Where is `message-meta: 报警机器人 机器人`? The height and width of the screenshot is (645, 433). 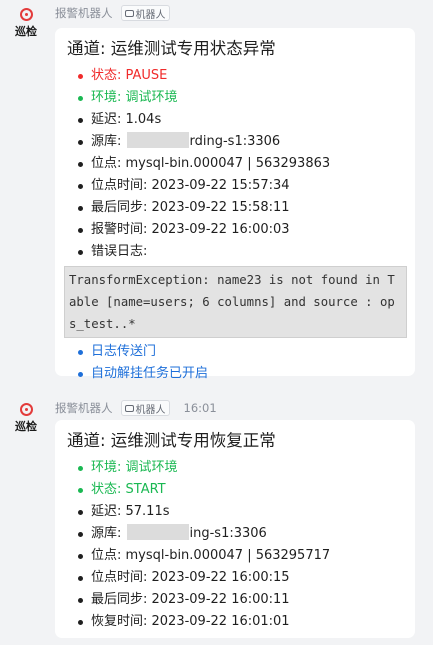 message-meta: 报警机器人 机器人 is located at coordinates (112, 13).